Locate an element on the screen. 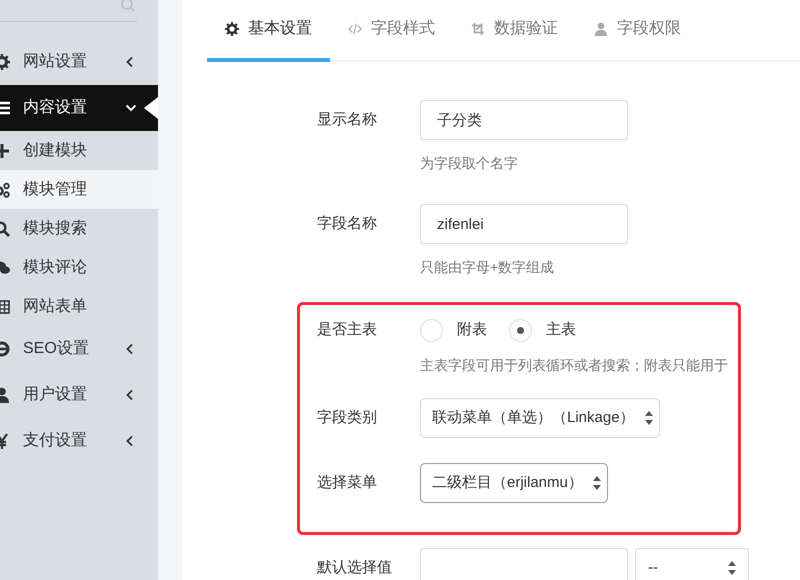  menu-label: 模块搜索 is located at coordinates (55, 228).